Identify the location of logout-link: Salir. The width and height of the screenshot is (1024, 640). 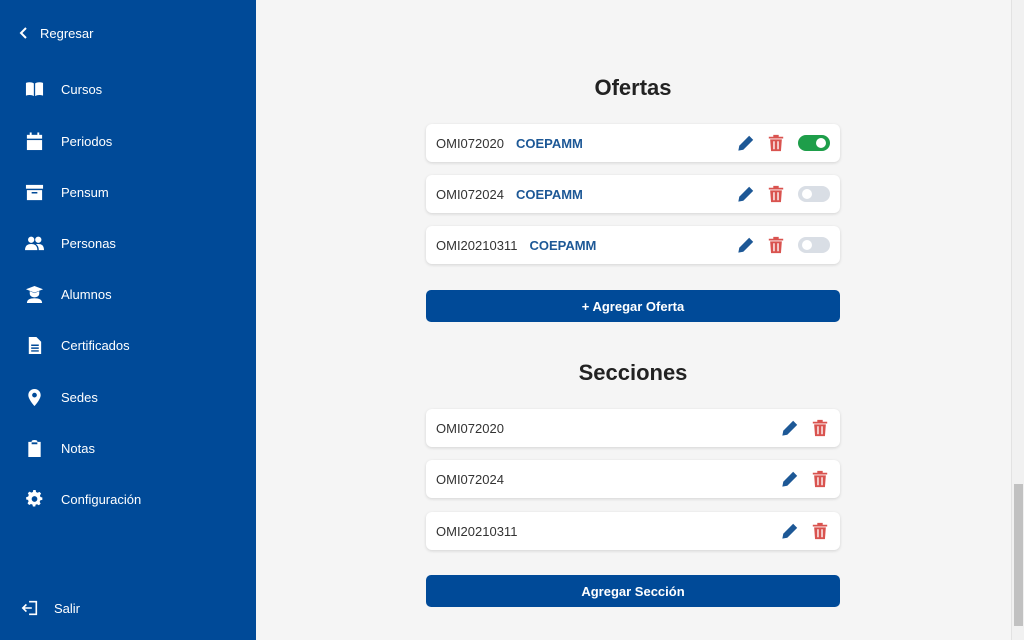
(50, 608).